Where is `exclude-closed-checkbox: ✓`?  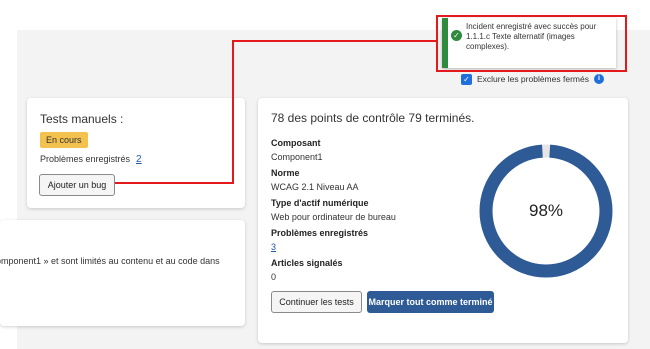 exclude-closed-checkbox: ✓ is located at coordinates (466, 79).